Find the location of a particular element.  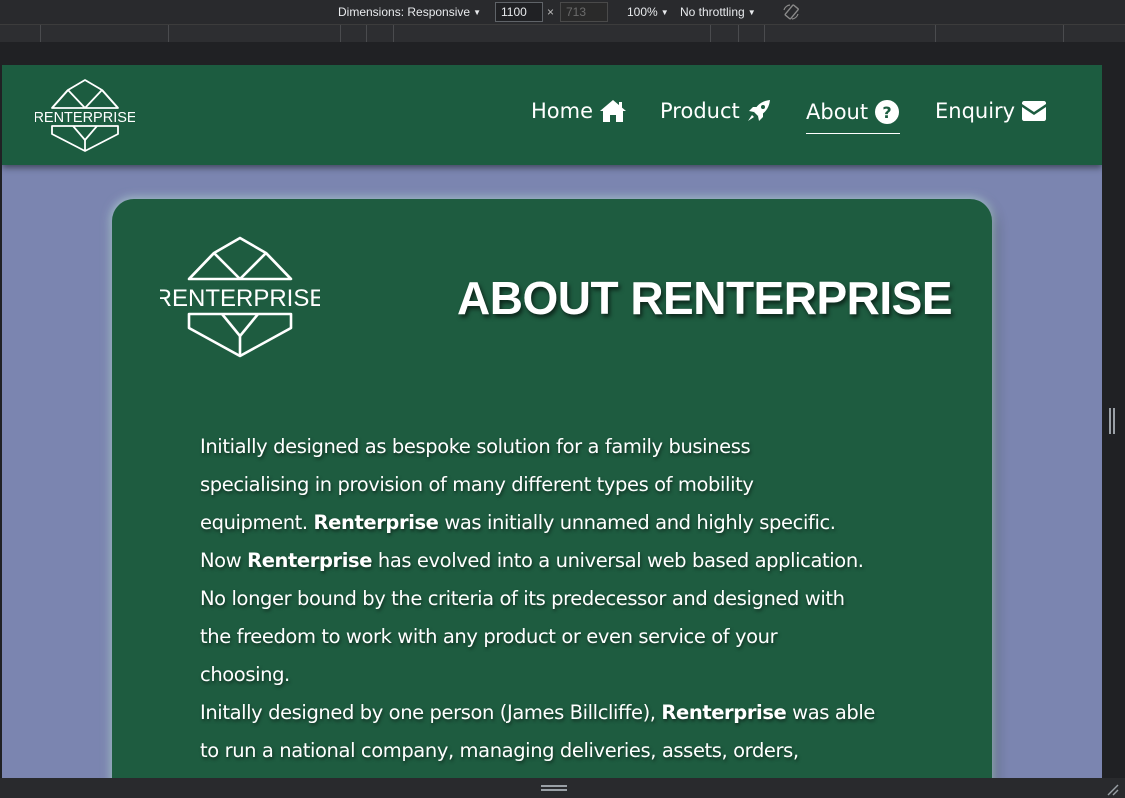

times-icon: × is located at coordinates (551, 12).